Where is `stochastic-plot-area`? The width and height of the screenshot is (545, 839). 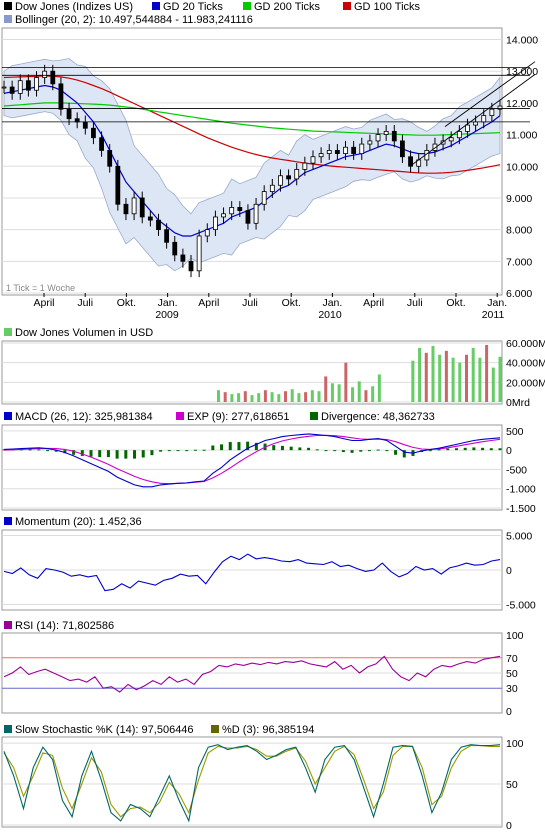
stochastic-plot-area is located at coordinates (252, 782).